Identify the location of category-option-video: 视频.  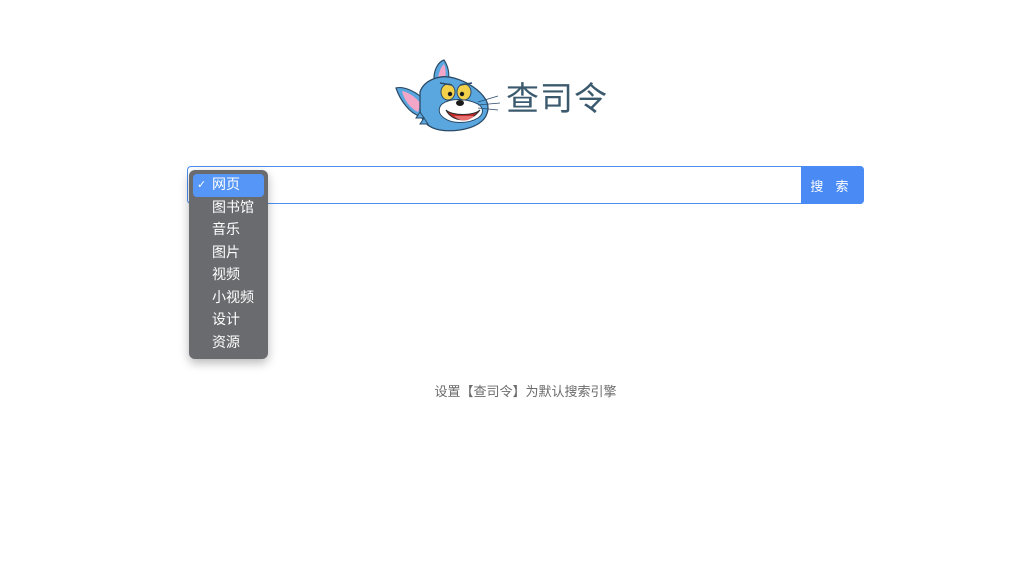
(228, 275).